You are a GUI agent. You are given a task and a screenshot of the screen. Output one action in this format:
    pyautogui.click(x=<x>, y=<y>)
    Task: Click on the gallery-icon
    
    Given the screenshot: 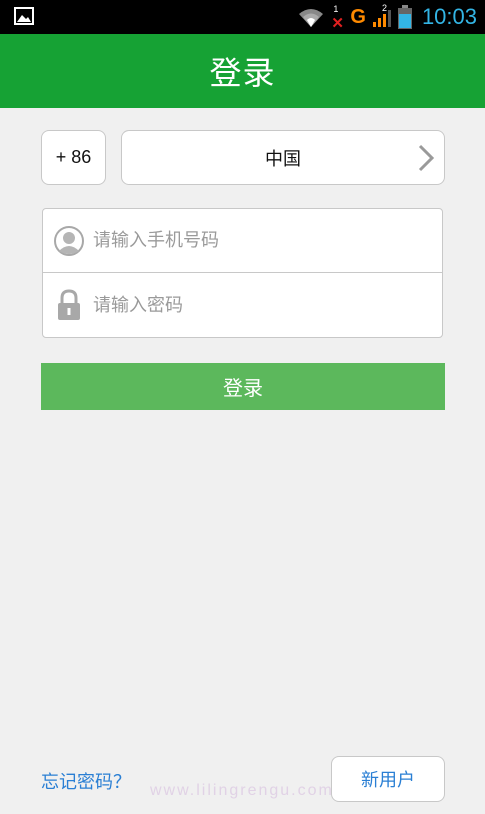 What is the action you would take?
    pyautogui.click(x=24, y=16)
    